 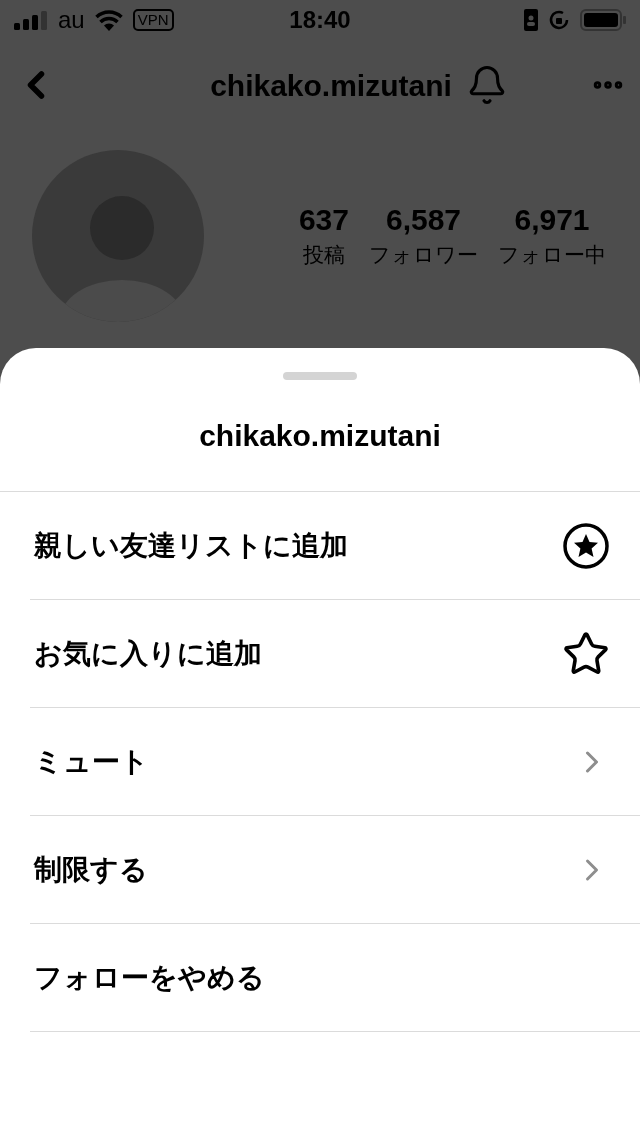 What do you see at coordinates (559, 20) in the screenshot?
I see `rotation-lock-icon` at bounding box center [559, 20].